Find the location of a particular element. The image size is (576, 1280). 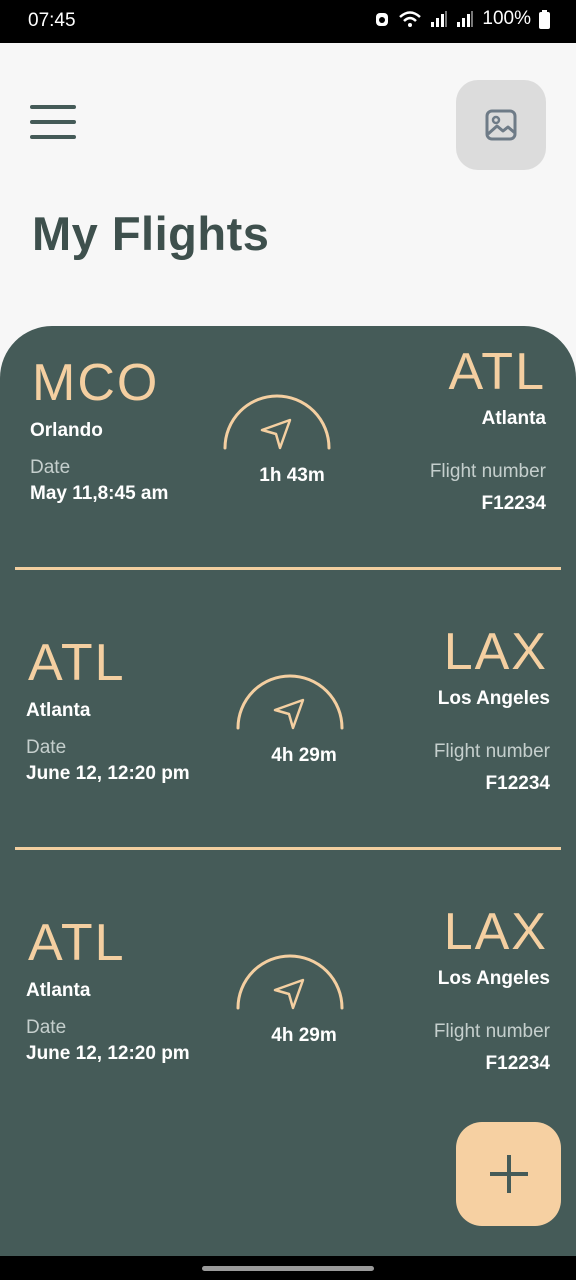

add-flight-button is located at coordinates (508, 1174).